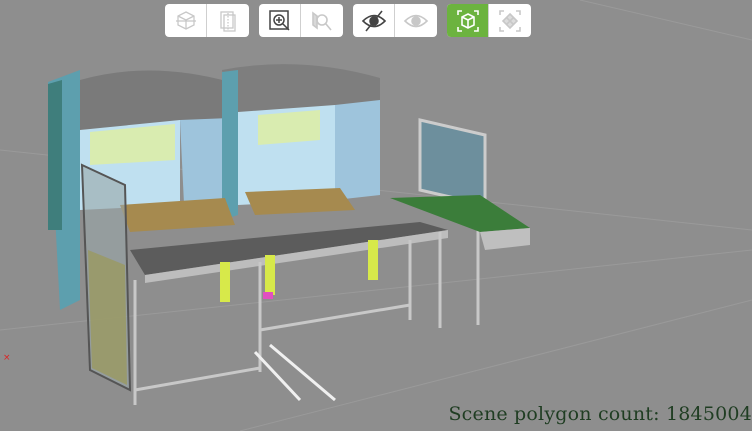 This screenshot has height=431, width=752. I want to click on hide-icon, so click(373, 20).